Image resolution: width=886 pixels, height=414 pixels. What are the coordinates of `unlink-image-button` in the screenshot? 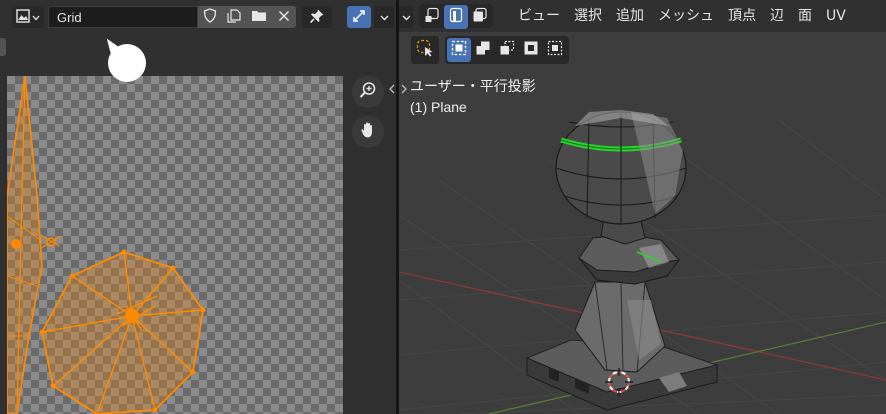 It's located at (284, 17).